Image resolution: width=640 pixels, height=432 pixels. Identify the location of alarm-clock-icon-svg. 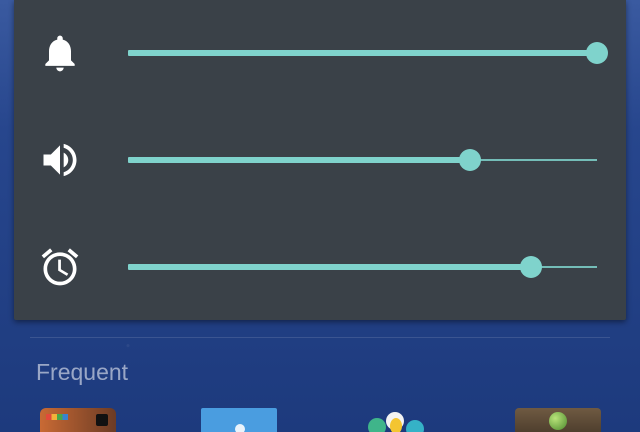
(60, 267).